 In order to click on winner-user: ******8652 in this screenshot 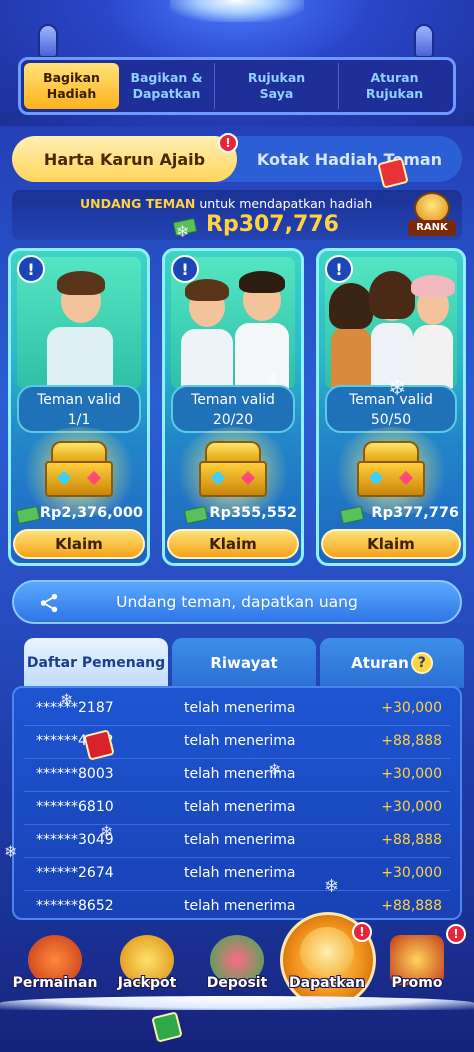, I will do `click(75, 906)`.